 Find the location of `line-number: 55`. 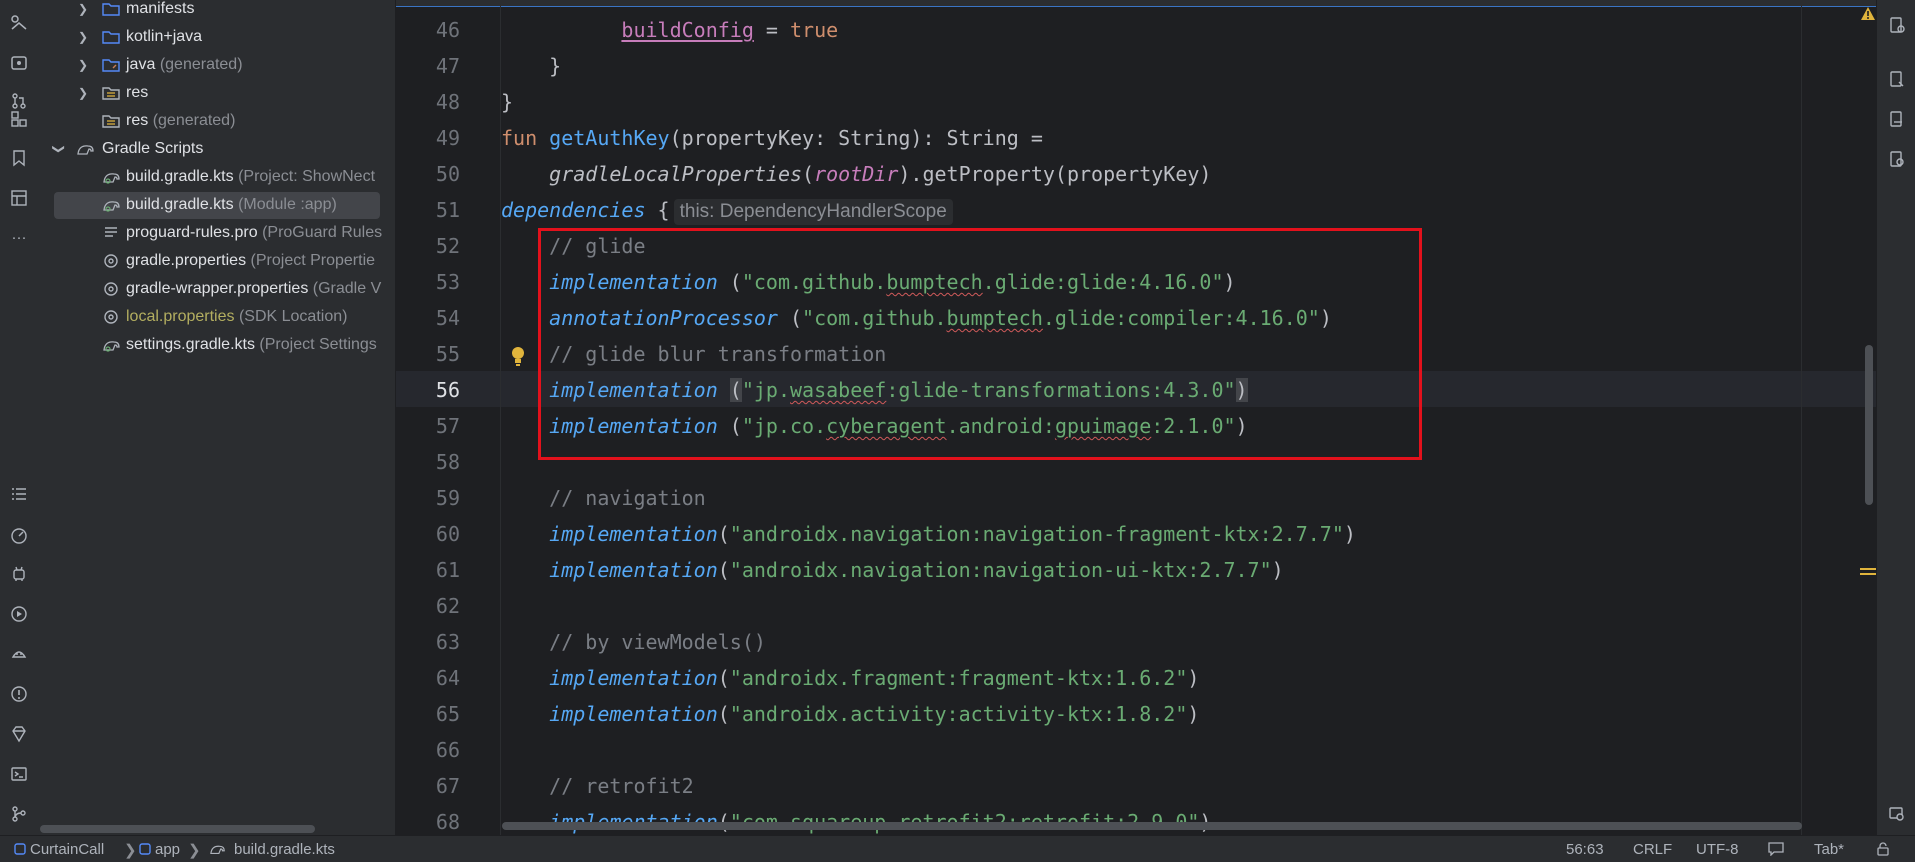

line-number: 55 is located at coordinates (447, 354).